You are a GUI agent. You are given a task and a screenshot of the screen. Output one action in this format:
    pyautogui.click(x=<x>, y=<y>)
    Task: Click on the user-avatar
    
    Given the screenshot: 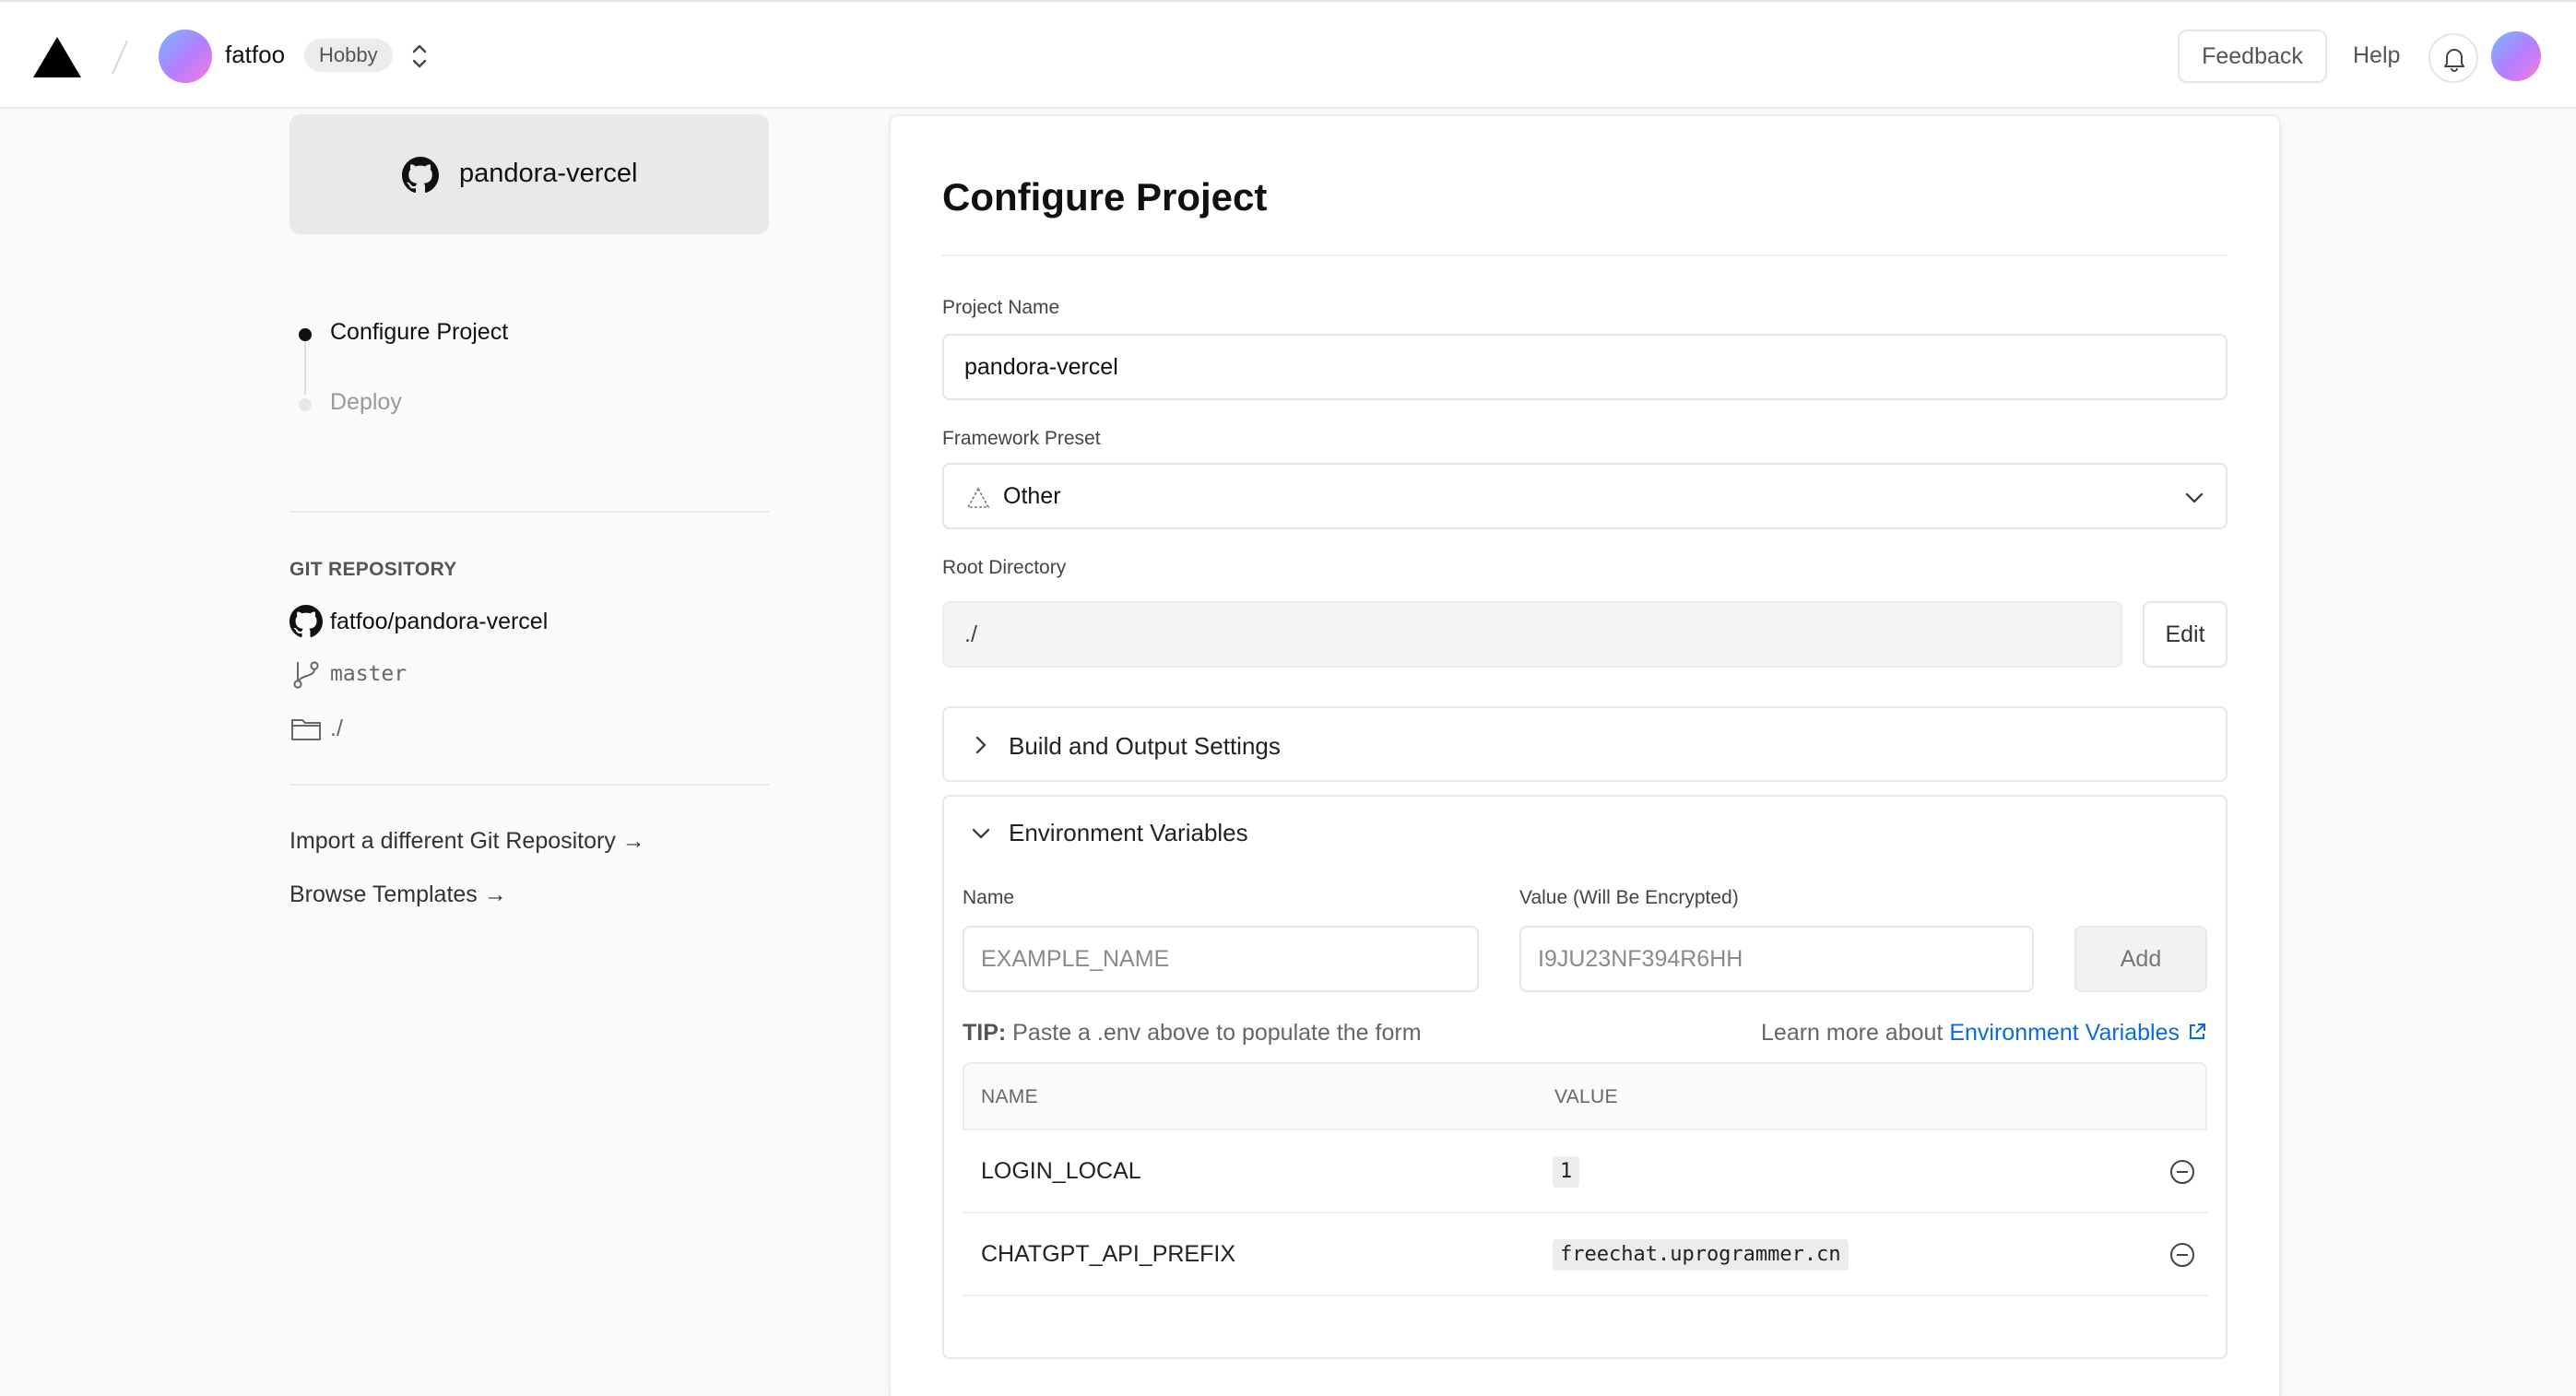 What is the action you would take?
    pyautogui.click(x=2516, y=56)
    